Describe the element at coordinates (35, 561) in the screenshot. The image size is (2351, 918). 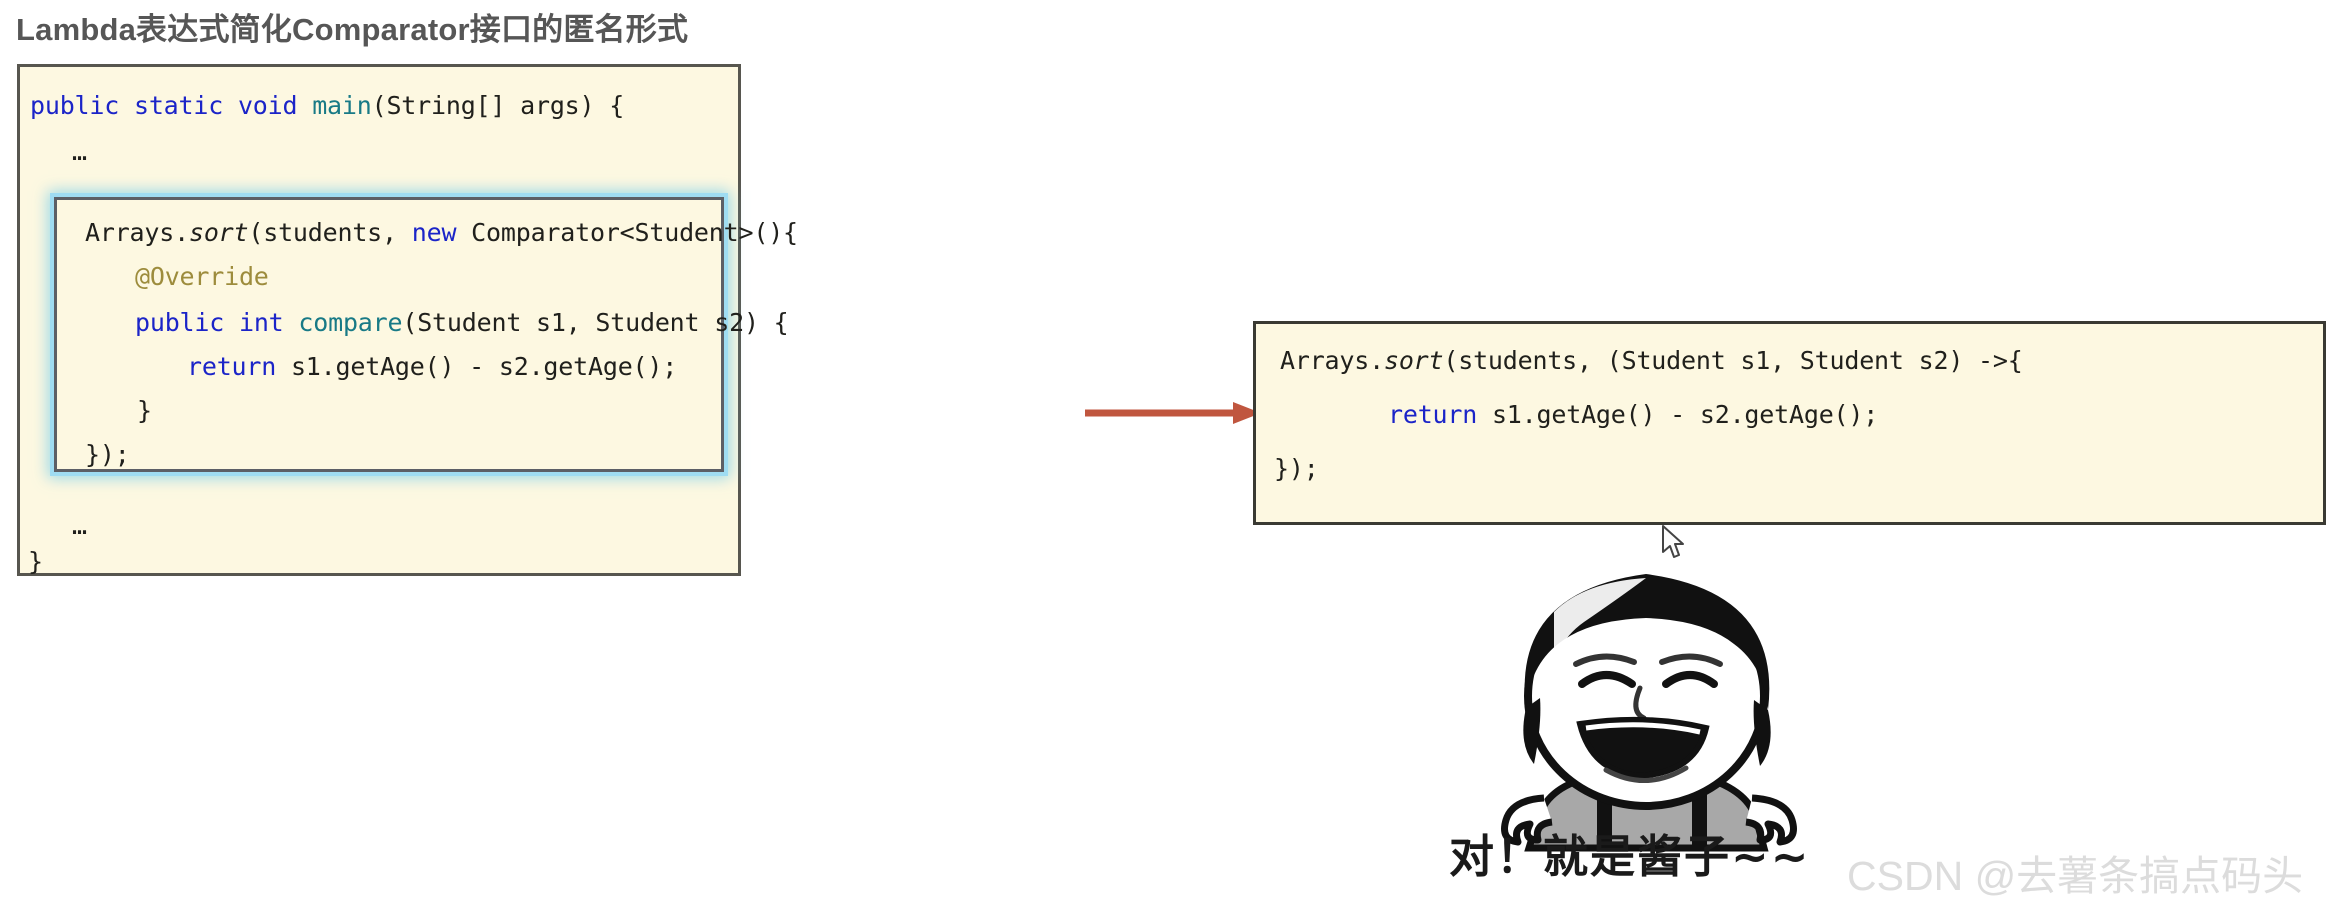
I see `code-line-main-close-brace: }` at that location.